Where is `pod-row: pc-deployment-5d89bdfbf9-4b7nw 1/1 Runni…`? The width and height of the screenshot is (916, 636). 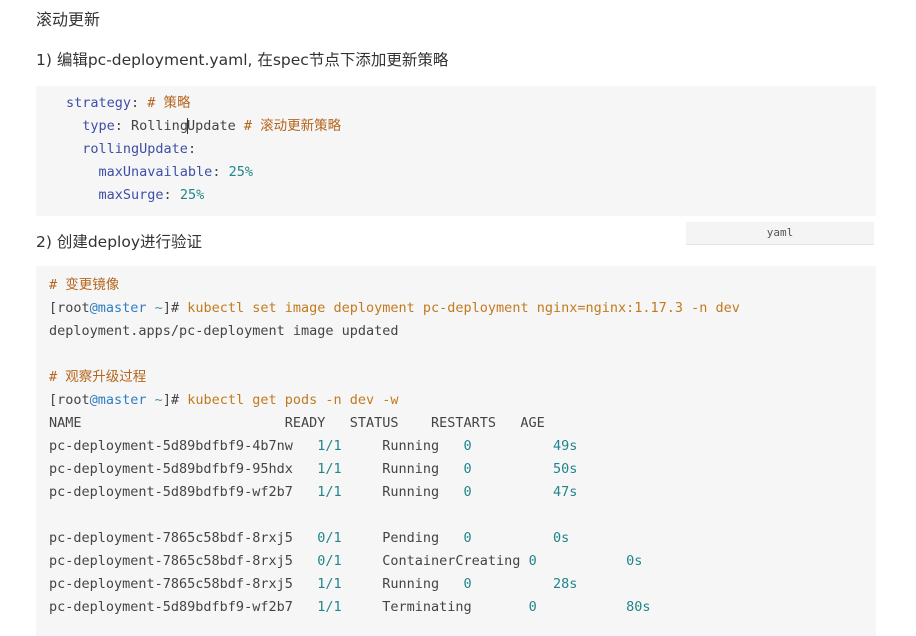
pod-row: pc-deployment-5d89bdfbf9-4b7nw 1/1 Runni… is located at coordinates (462, 446).